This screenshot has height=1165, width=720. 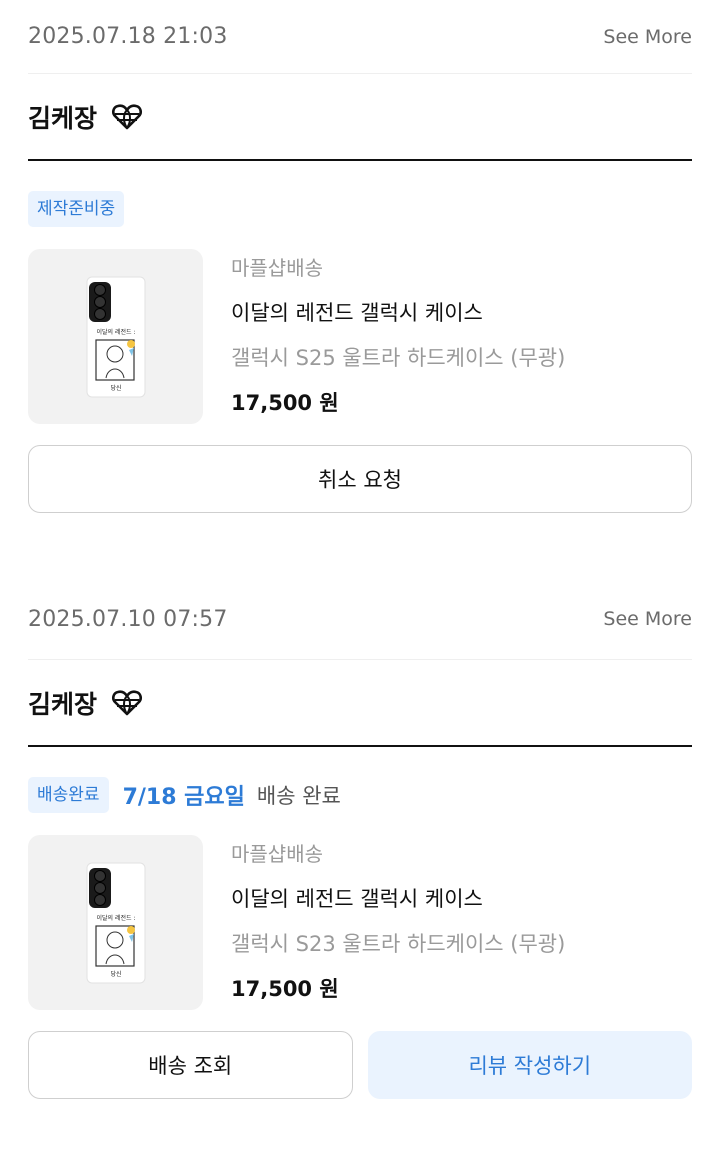 I want to click on write-review-button: 리뷰 작성하기, so click(x=529, y=1065).